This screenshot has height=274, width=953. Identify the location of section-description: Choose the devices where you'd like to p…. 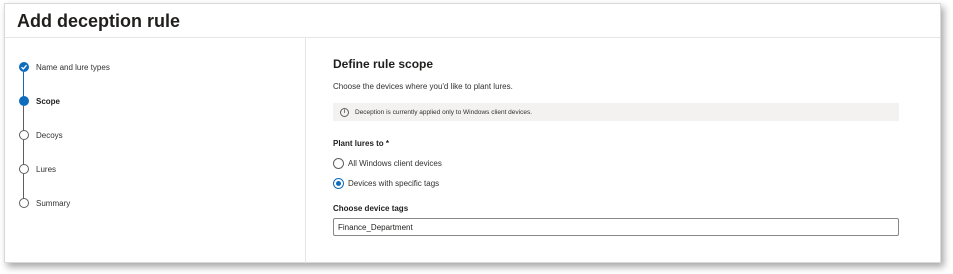
(423, 86).